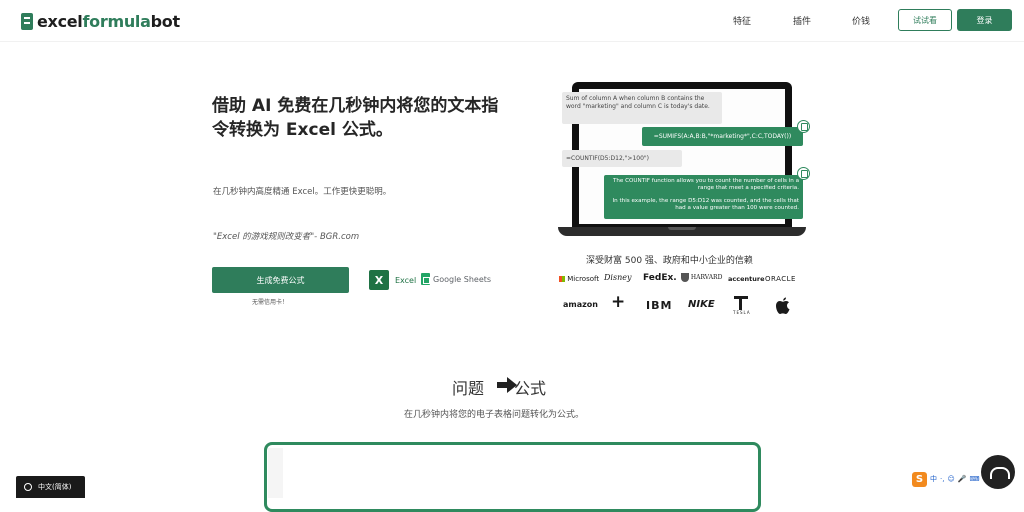 The width and height of the screenshot is (1024, 512). Describe the element at coordinates (512, 477) in the screenshot. I see `demo-editor-panel` at that location.